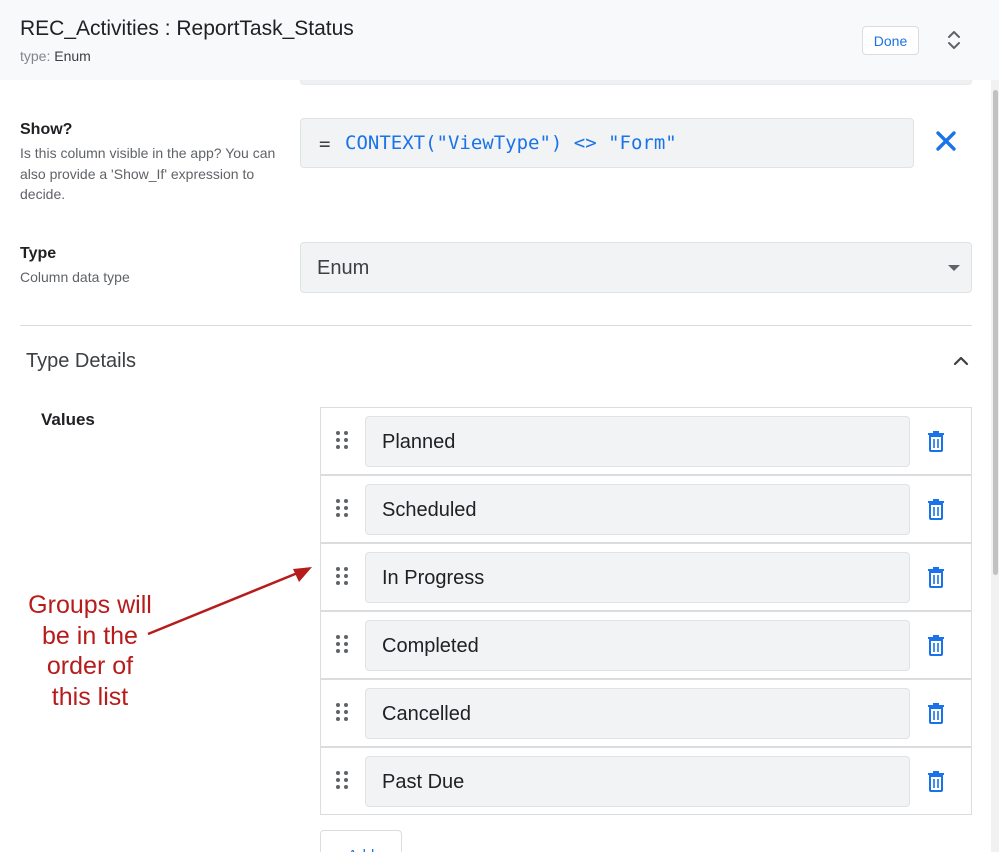  What do you see at coordinates (954, 268) in the screenshot?
I see `dropdown-arrow-icon` at bounding box center [954, 268].